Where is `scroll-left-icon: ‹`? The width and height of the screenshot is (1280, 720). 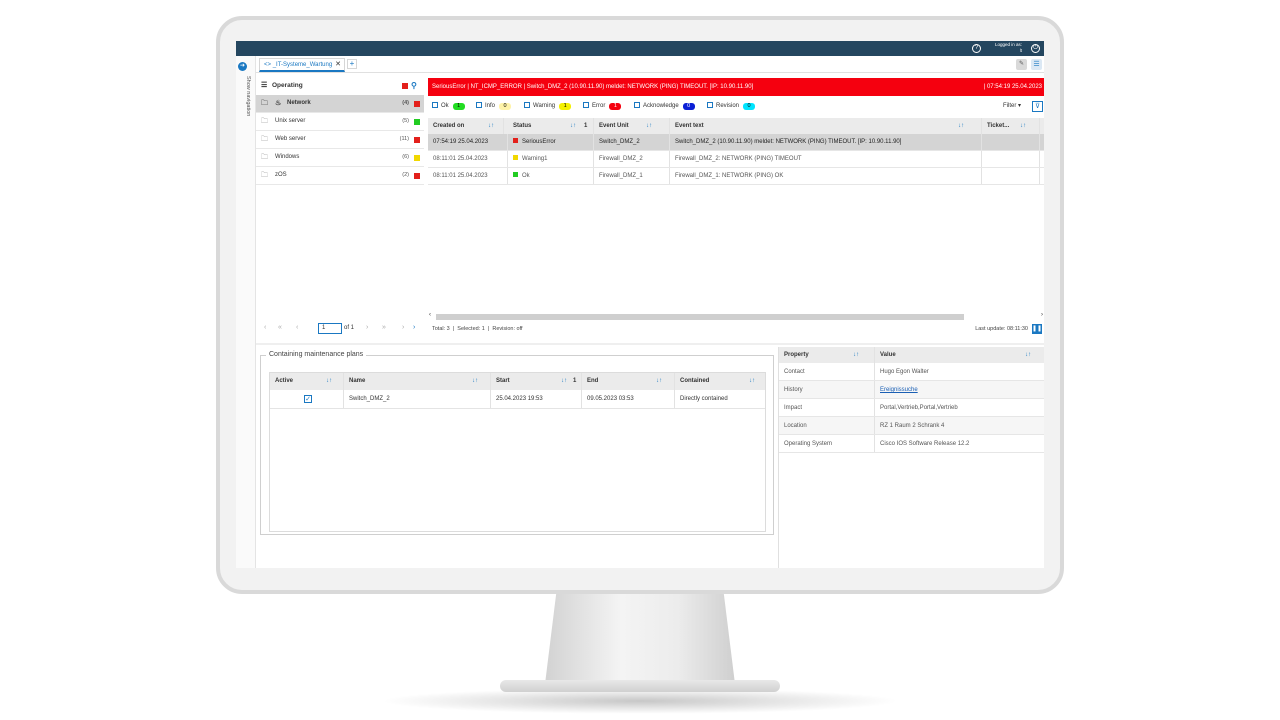
scroll-left-icon: ‹ is located at coordinates (430, 315).